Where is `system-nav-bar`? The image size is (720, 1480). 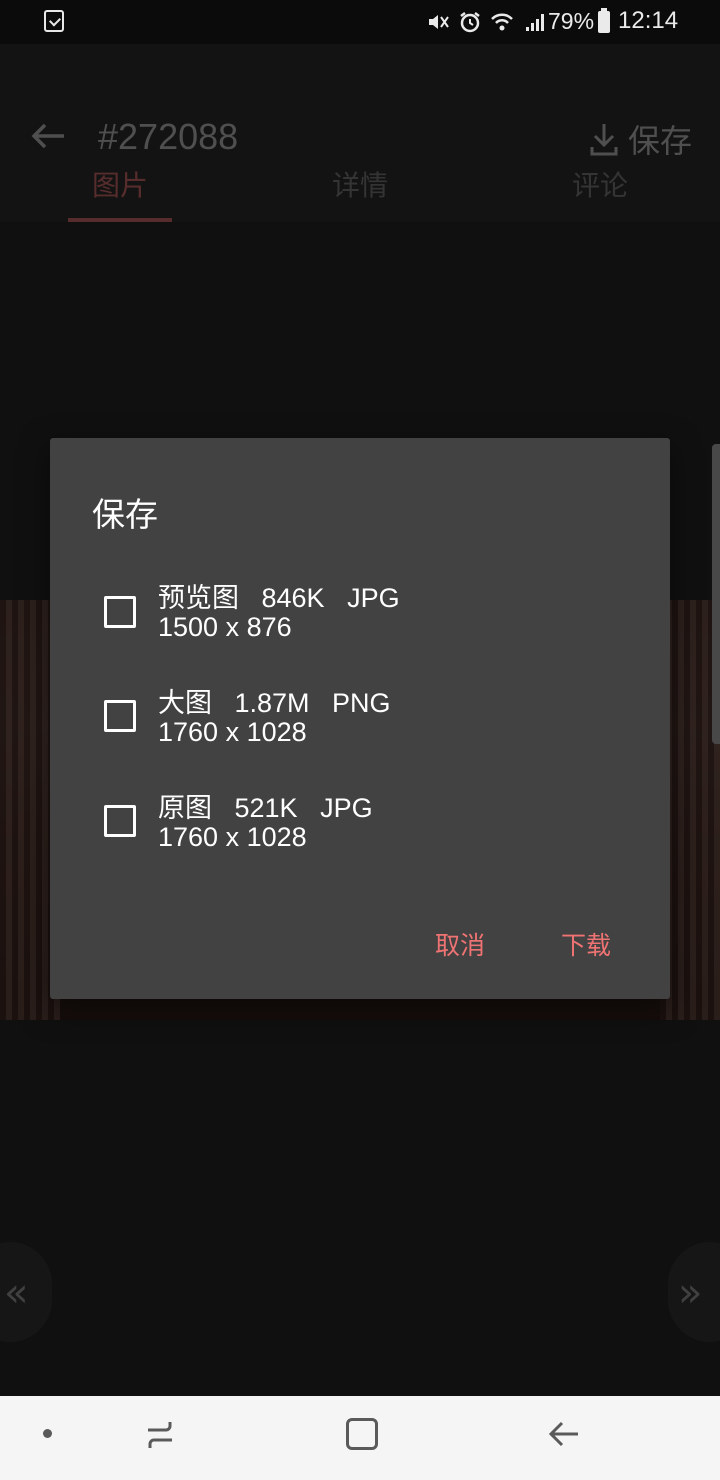
system-nav-bar is located at coordinates (360, 1438).